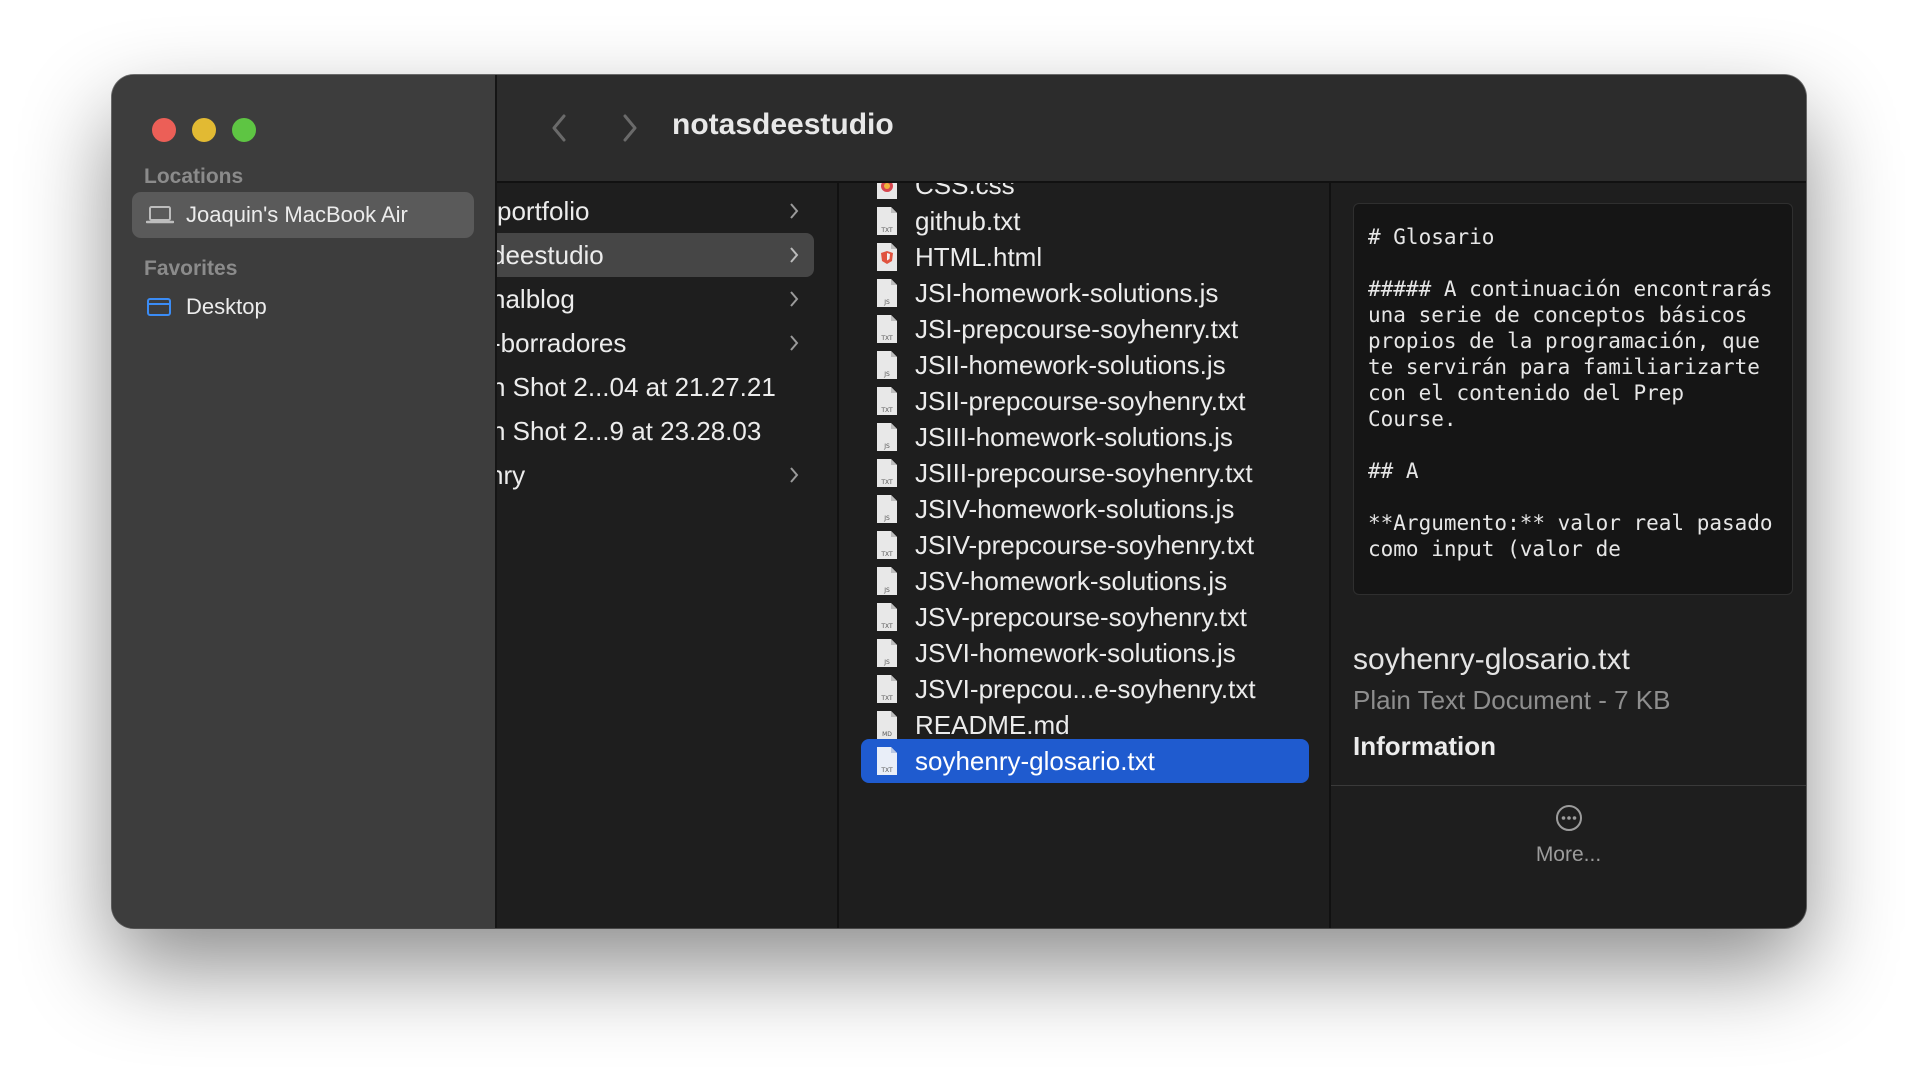 This screenshot has width=1918, height=1076. What do you see at coordinates (1081, 616) in the screenshot?
I see `file-label: JSV-prepcourse-soyhenry.txt` at bounding box center [1081, 616].